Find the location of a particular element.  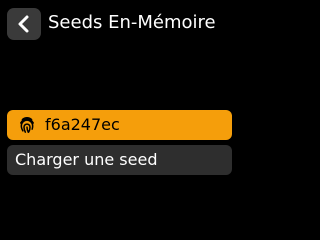

header-bar: Seeds En-Mémoire is located at coordinates (119, 24).